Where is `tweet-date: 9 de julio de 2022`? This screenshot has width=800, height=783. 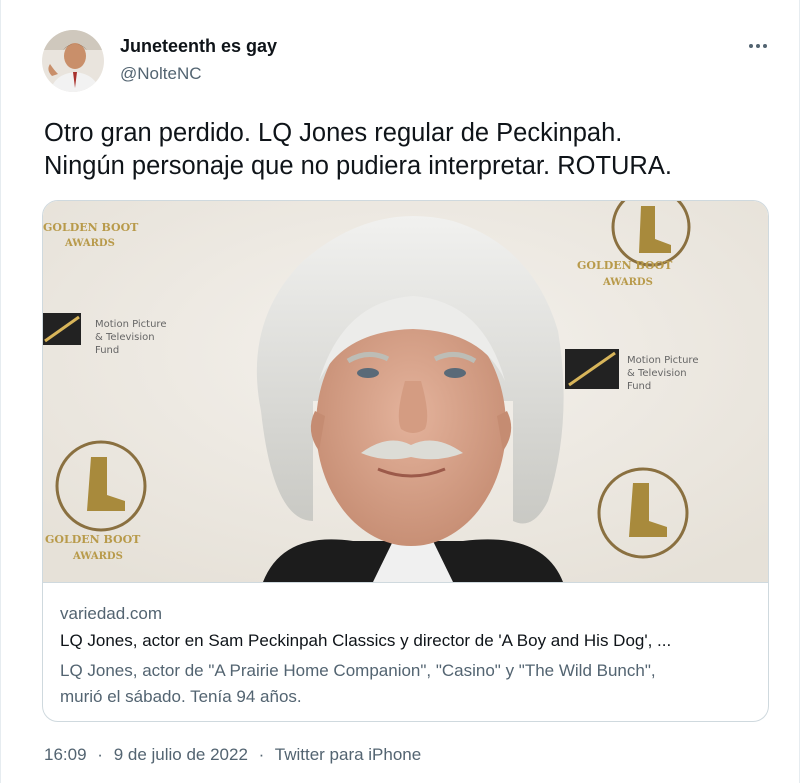
tweet-date: 9 de julio de 2022 is located at coordinates (181, 754).